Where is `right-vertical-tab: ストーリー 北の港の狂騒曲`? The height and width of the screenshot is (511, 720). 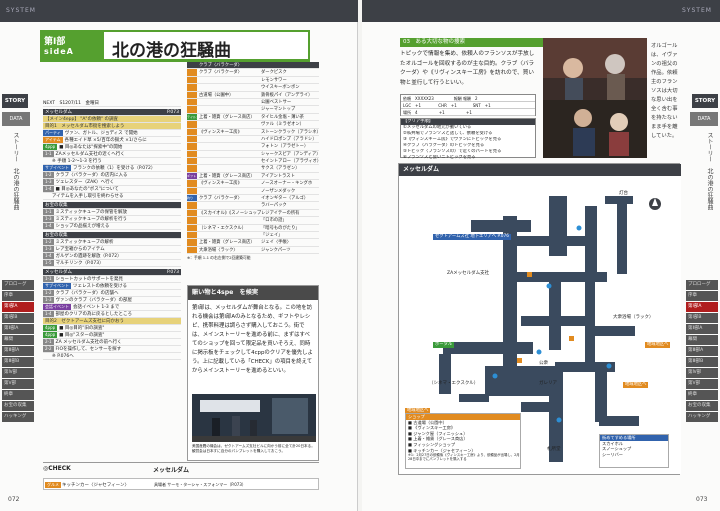 right-vertical-tab: ストーリー 北の港の狂騒曲 is located at coordinates (709, 171).